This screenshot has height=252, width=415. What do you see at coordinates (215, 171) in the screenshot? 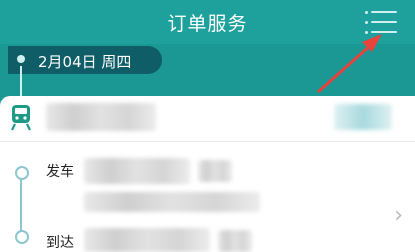
I see `depart-time-redacted` at bounding box center [215, 171].